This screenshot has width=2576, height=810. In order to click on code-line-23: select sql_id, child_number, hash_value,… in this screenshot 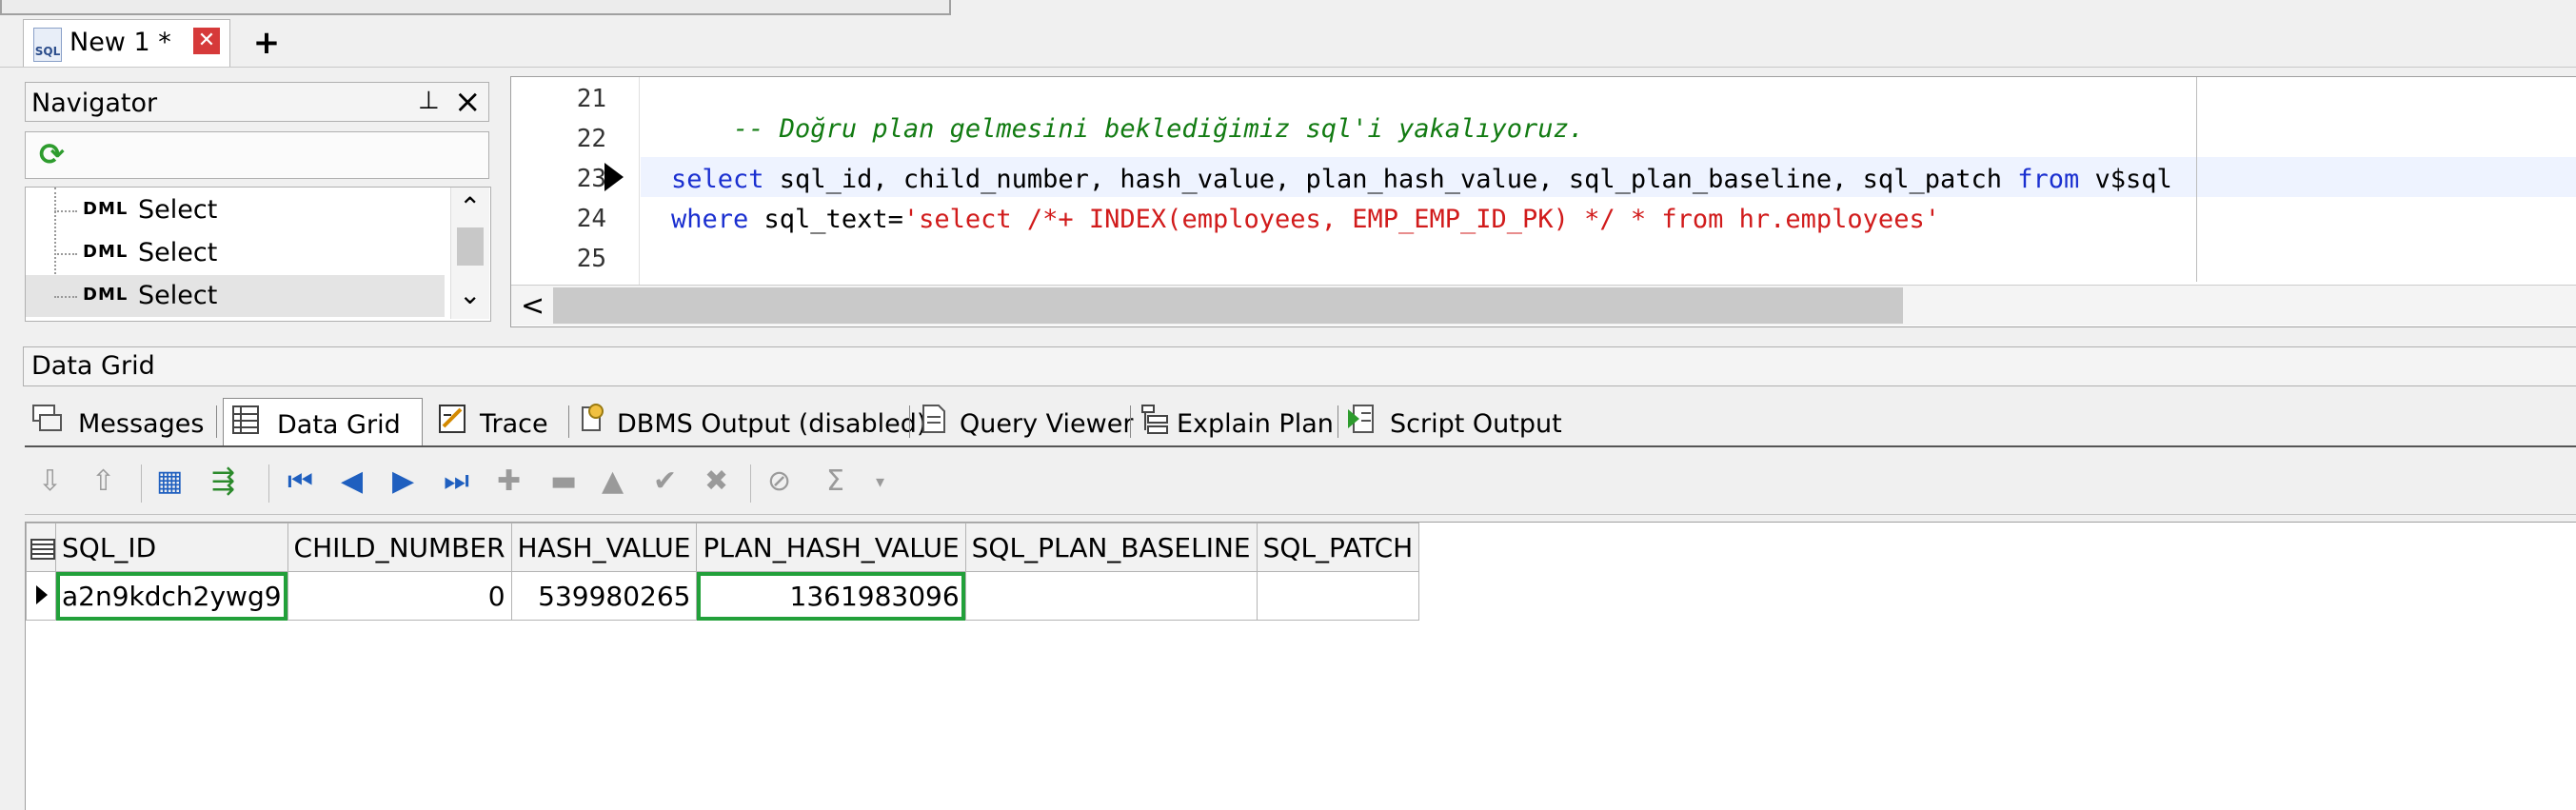, I will do `click(1421, 179)`.